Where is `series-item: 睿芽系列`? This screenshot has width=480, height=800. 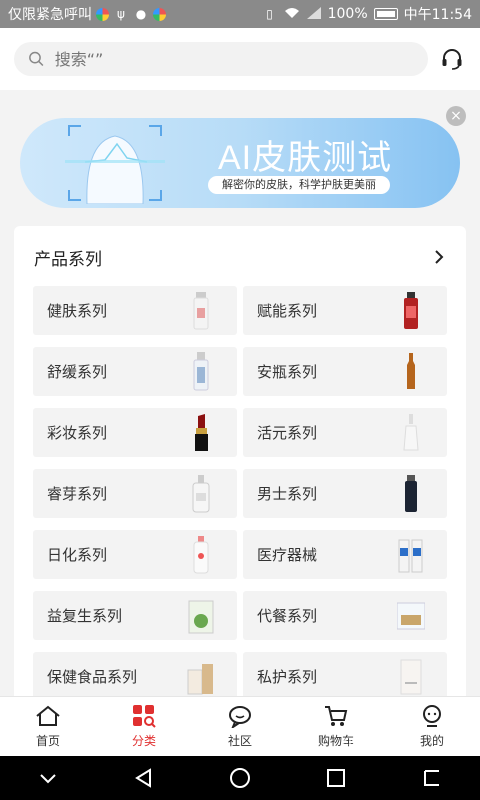
series-item: 睿芽系列 is located at coordinates (135, 493).